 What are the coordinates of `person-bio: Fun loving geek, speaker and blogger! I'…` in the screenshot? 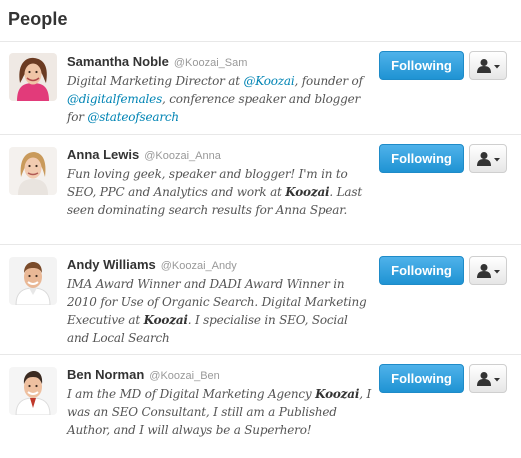 It's located at (219, 192).